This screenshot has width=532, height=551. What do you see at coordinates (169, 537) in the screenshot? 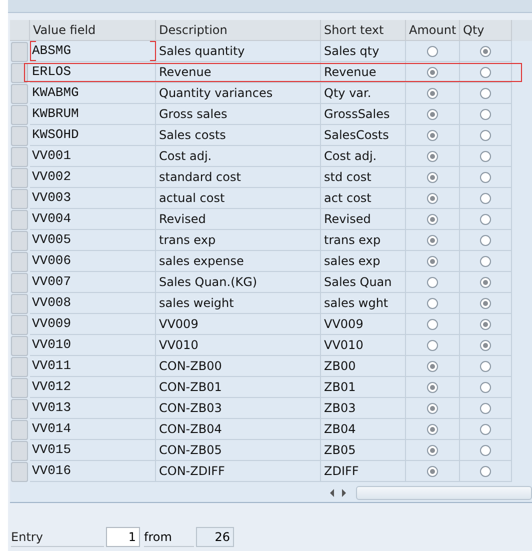
I see `from-label: from` at bounding box center [169, 537].